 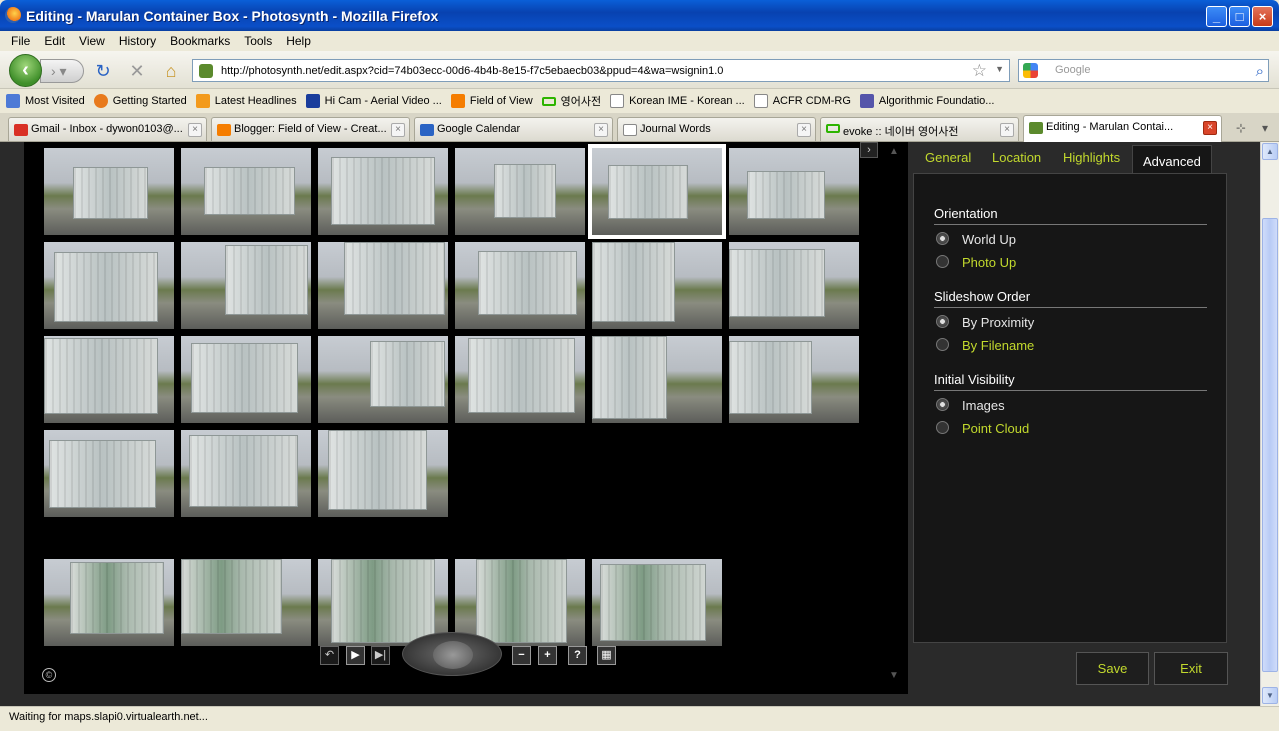 What do you see at coordinates (137, 71) in the screenshot?
I see `stop-icon: ✕` at bounding box center [137, 71].